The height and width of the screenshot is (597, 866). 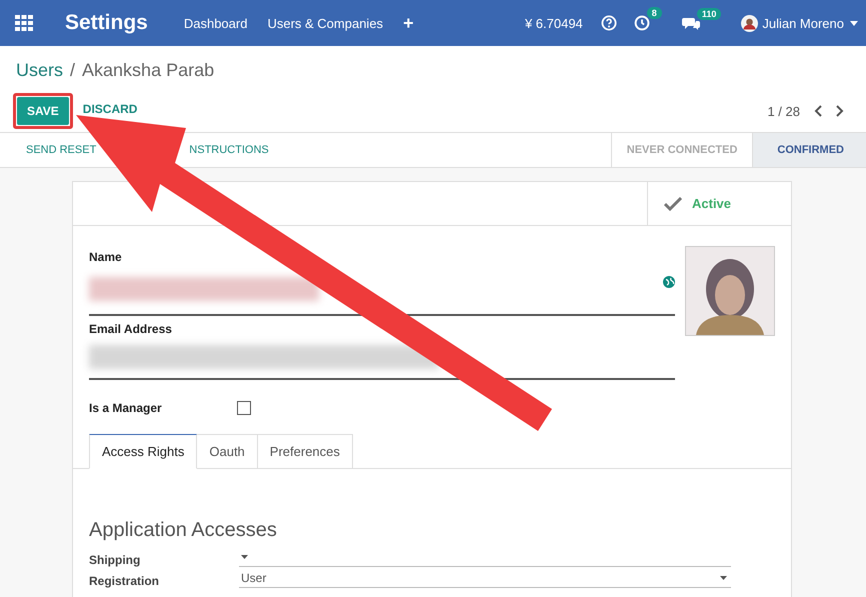 What do you see at coordinates (143, 451) in the screenshot?
I see `tab: Access Rights` at bounding box center [143, 451].